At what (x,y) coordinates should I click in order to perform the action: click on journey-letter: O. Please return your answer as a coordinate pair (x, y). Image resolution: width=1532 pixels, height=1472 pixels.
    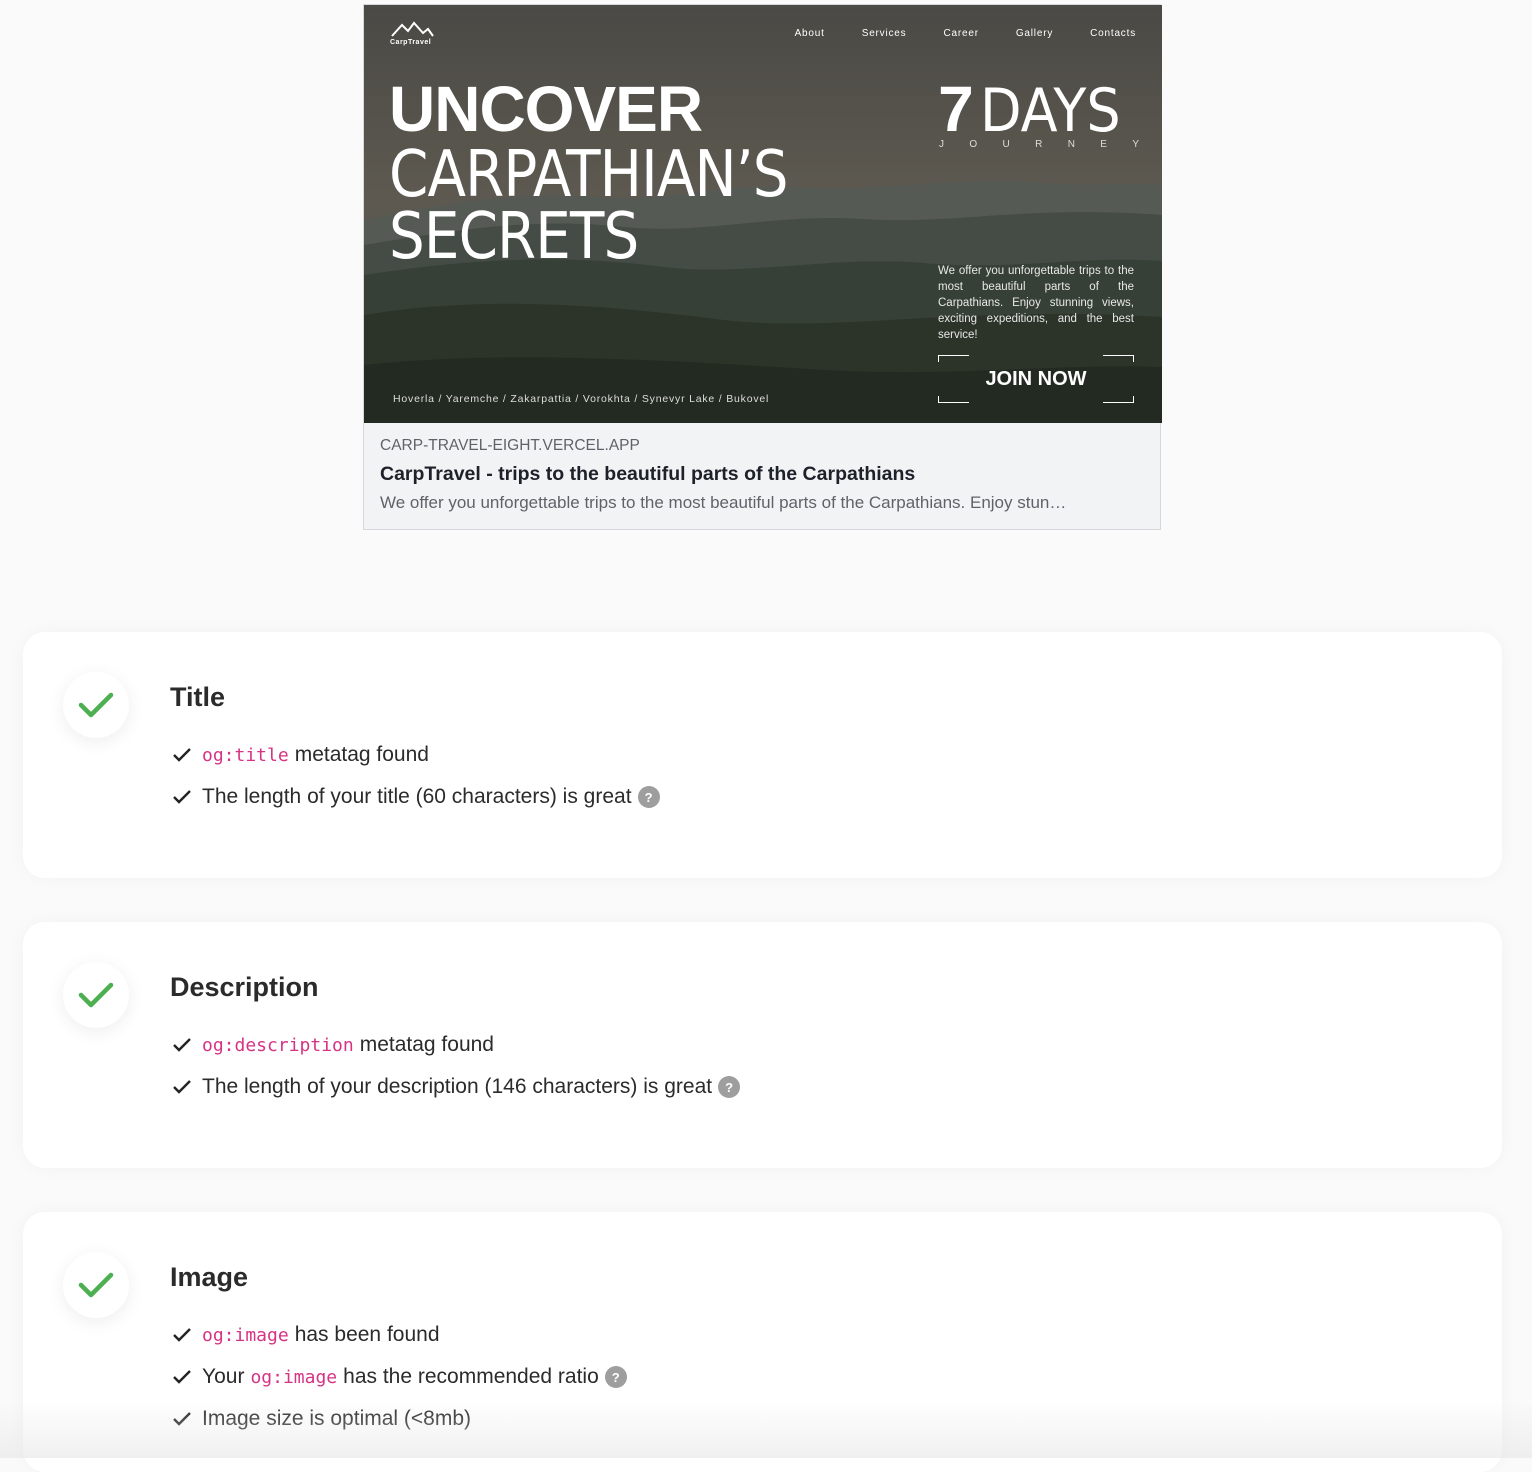
    Looking at the image, I should click on (973, 144).